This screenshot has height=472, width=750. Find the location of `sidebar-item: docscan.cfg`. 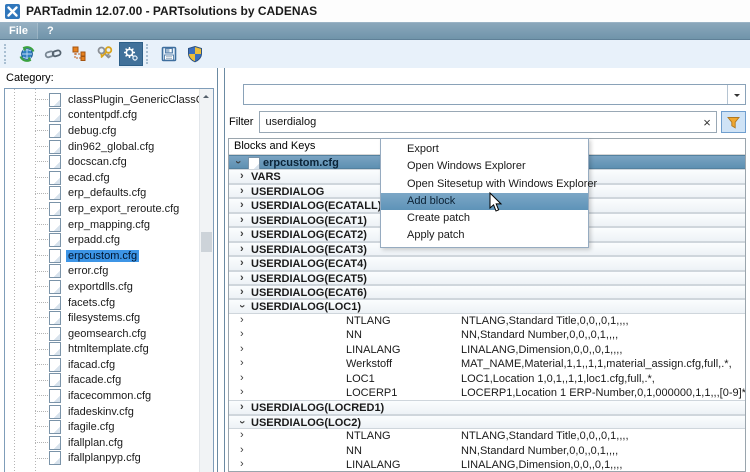

sidebar-item: docscan.cfg is located at coordinates (102, 162).